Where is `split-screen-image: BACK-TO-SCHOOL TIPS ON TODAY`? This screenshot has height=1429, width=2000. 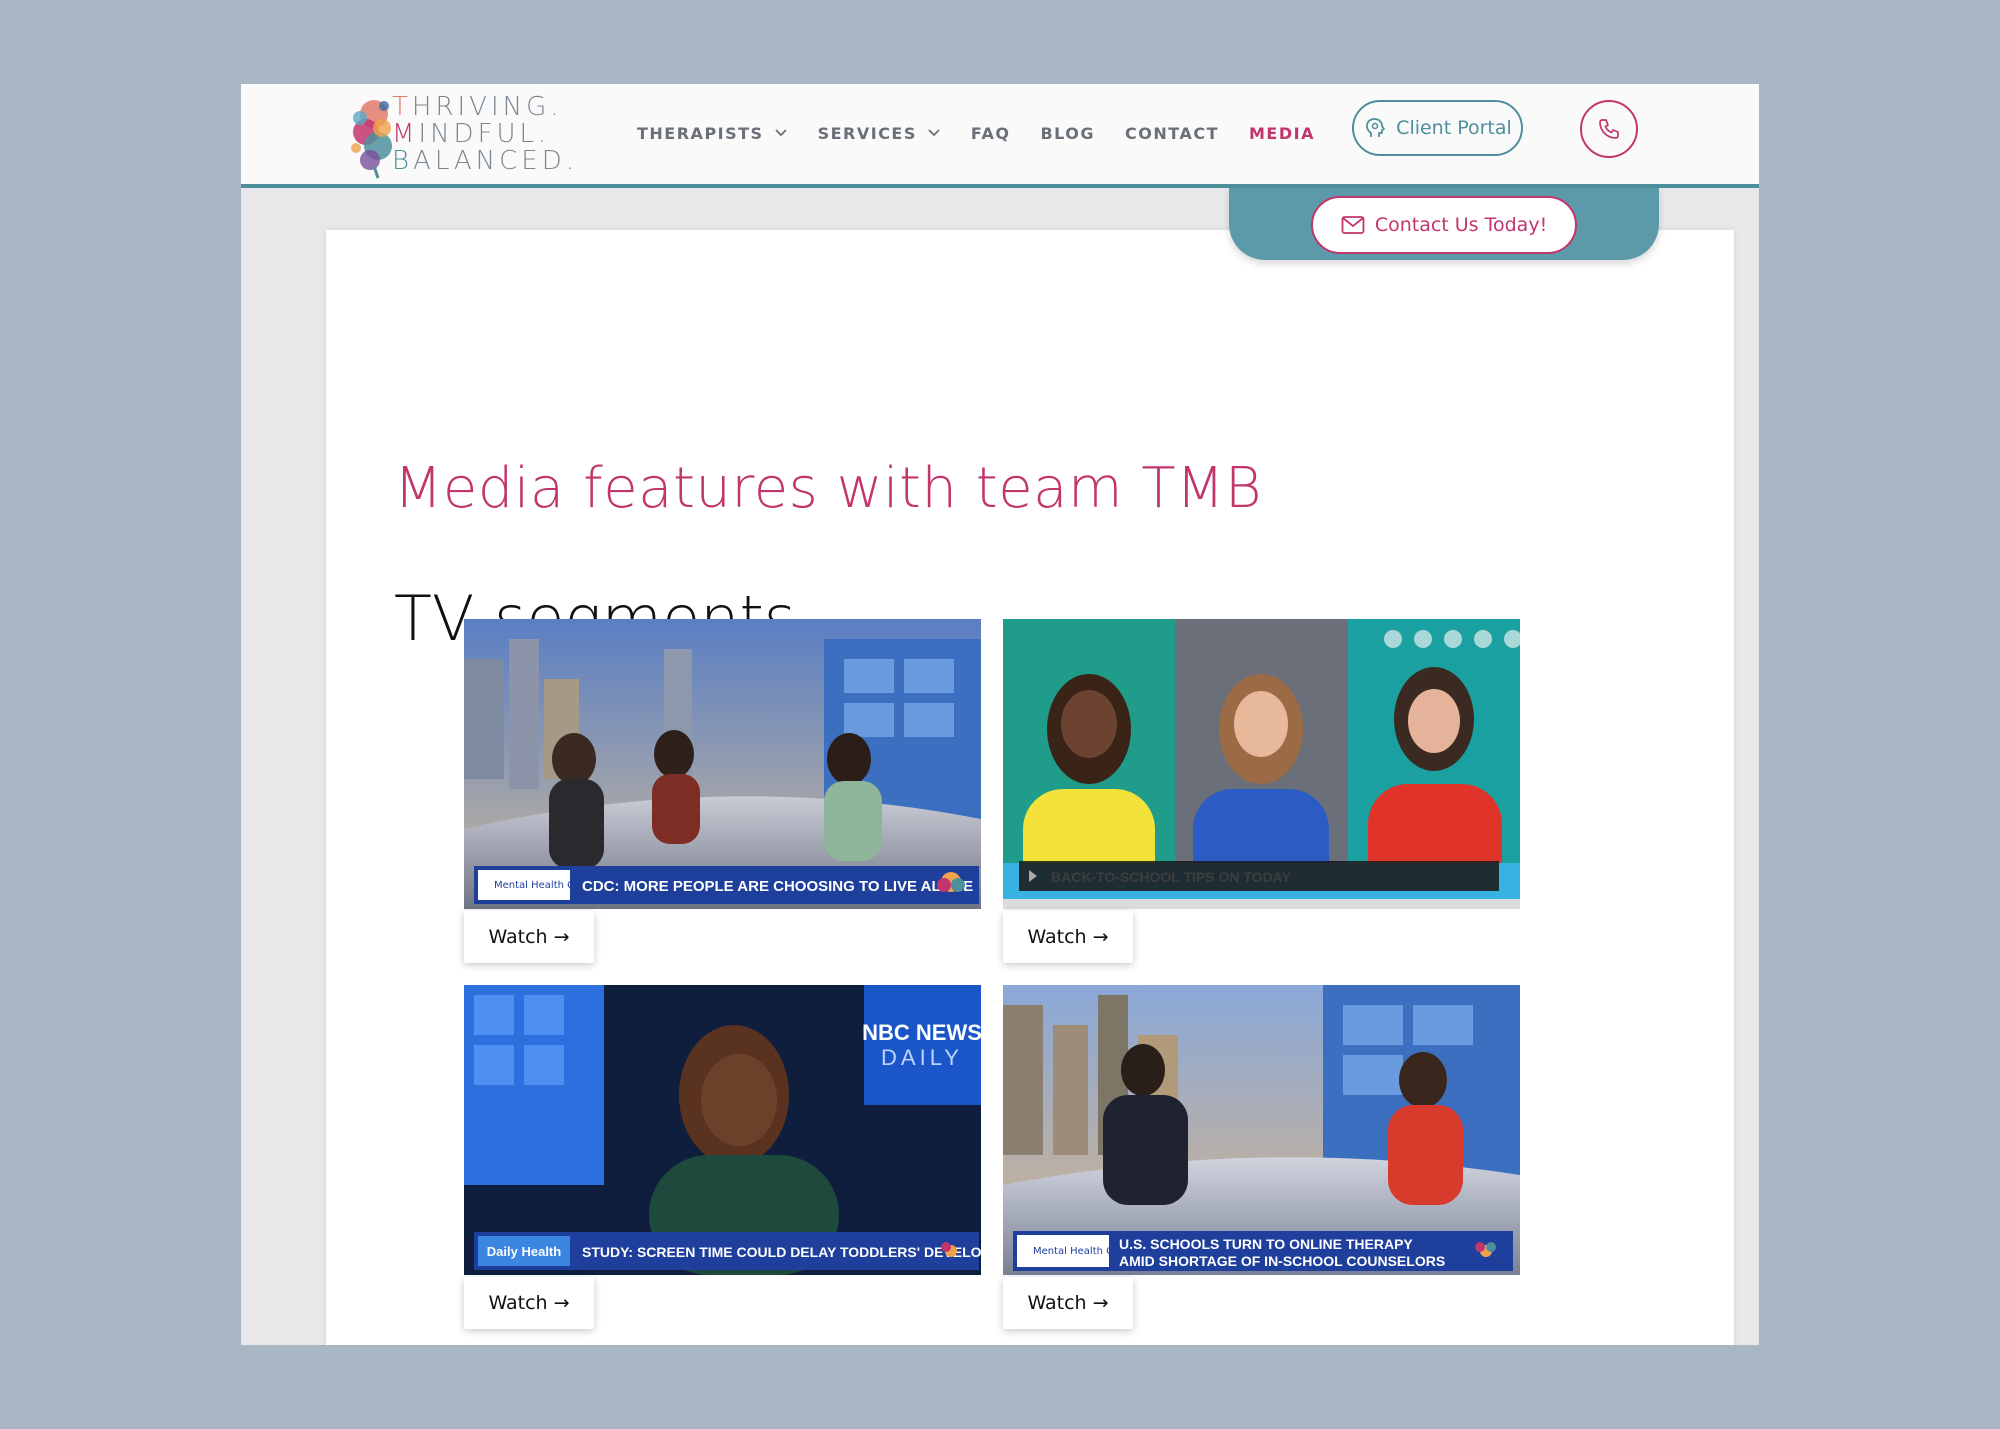
split-screen-image: BACK-TO-SCHOOL TIPS ON TODAY is located at coordinates (1261, 764).